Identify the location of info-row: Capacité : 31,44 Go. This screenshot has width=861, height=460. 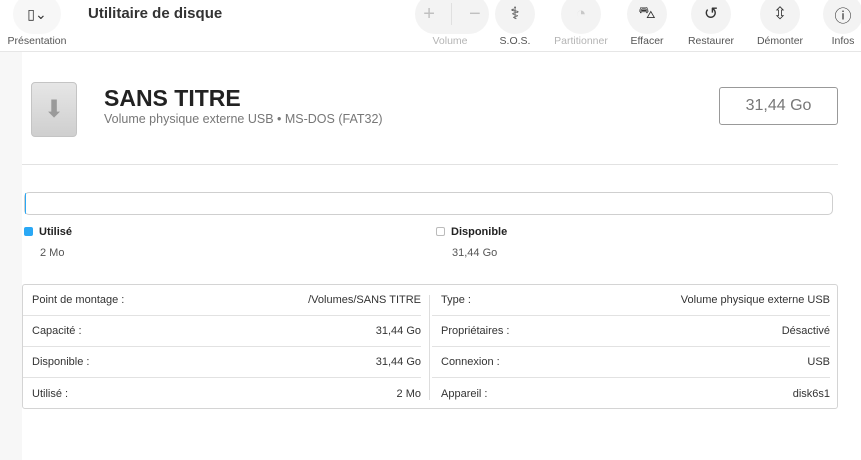
(222, 331).